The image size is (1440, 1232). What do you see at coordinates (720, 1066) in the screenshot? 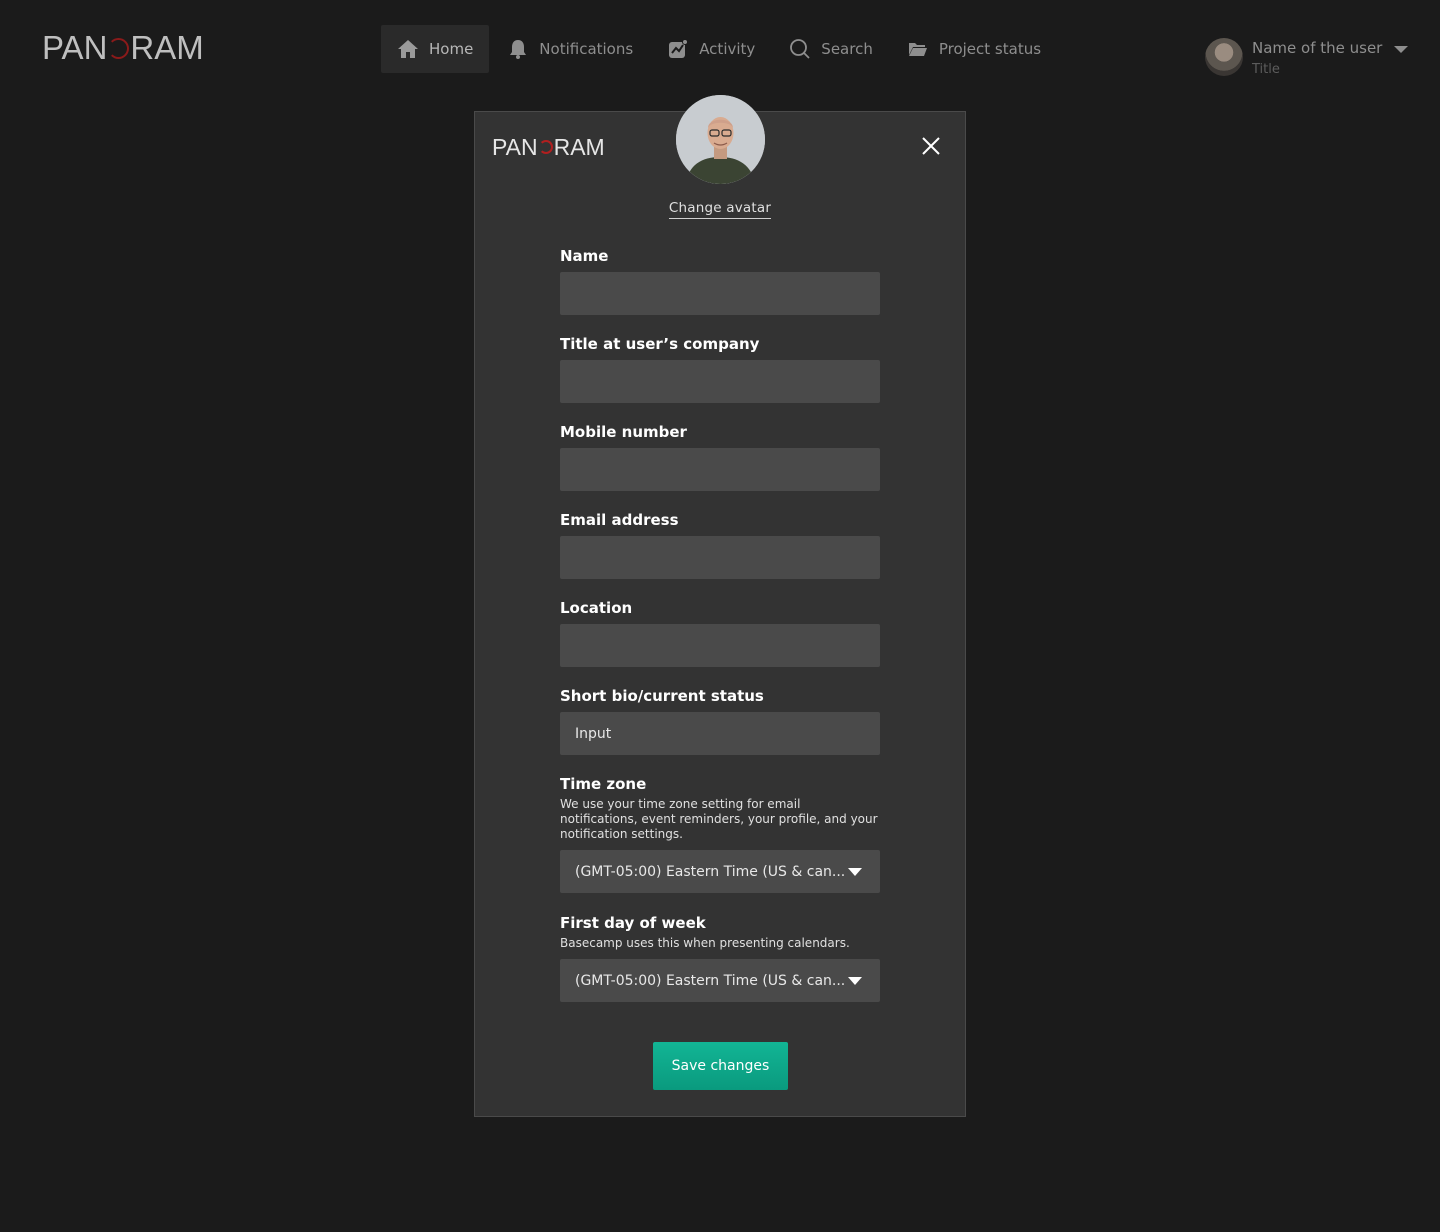
I see `save-button: Save changes` at bounding box center [720, 1066].